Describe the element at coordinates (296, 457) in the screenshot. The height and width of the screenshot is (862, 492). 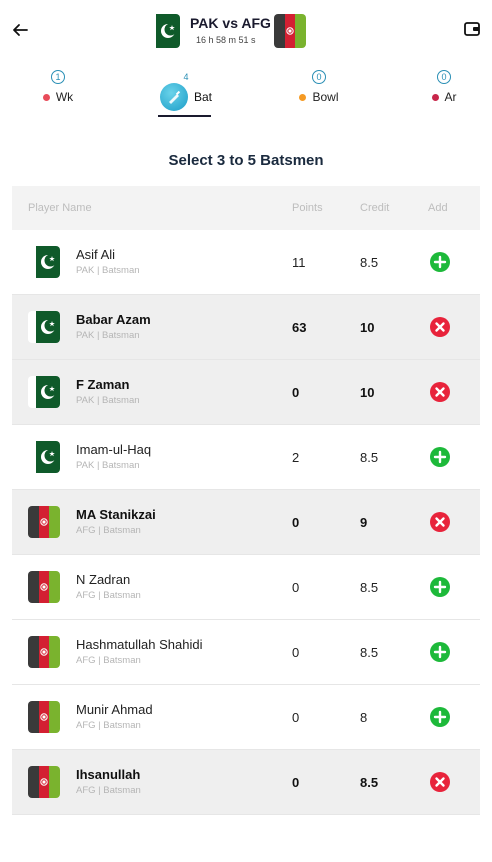
I see `player-points: 2` at that location.